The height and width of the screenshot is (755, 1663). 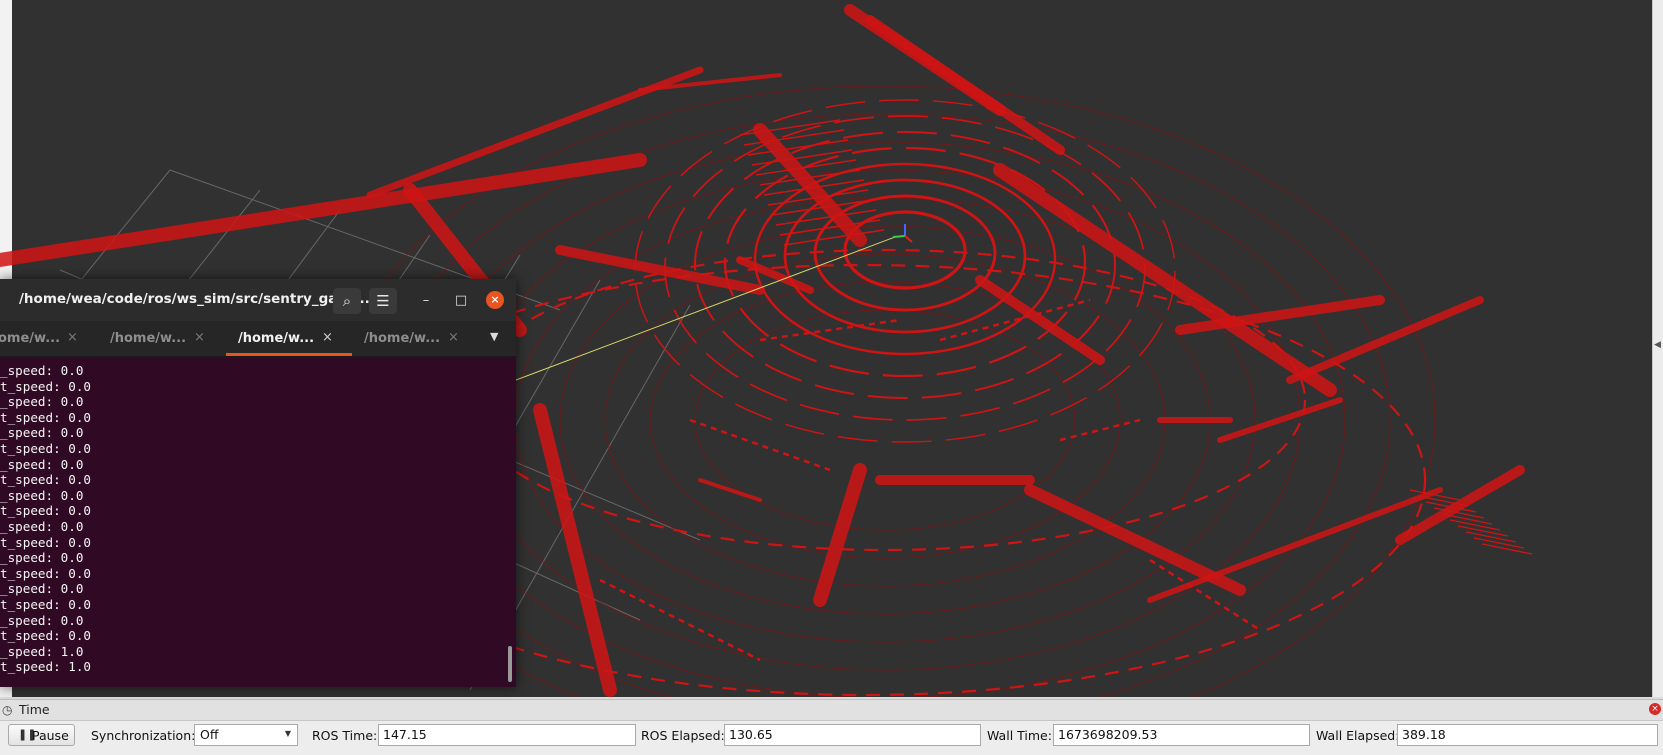 What do you see at coordinates (1527, 735) in the screenshot?
I see `wall-elapsed-field: 389.18` at bounding box center [1527, 735].